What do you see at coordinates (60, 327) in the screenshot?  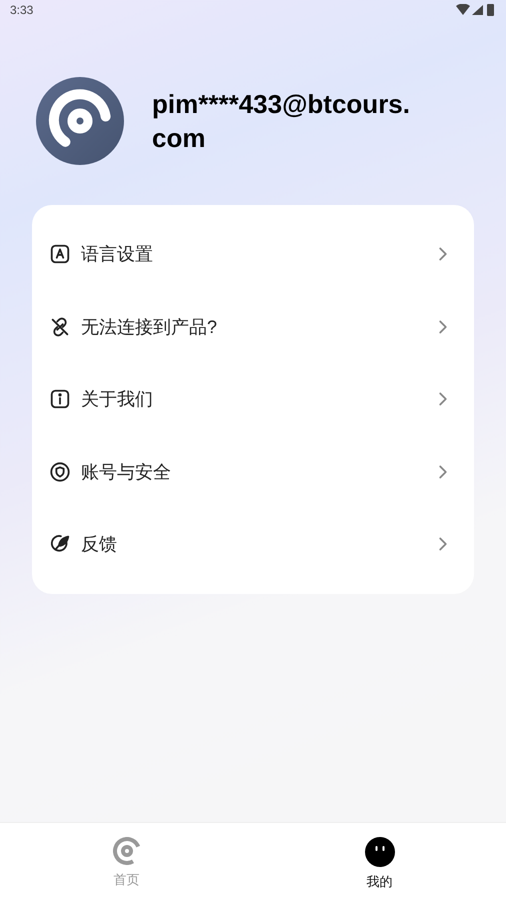 I see `broken-link-icon` at bounding box center [60, 327].